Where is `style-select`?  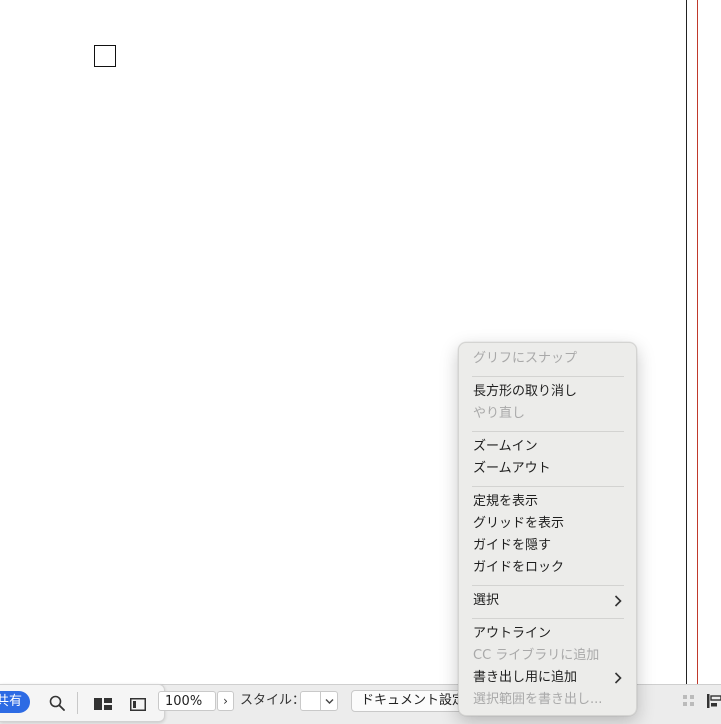
style-select is located at coordinates (310, 701).